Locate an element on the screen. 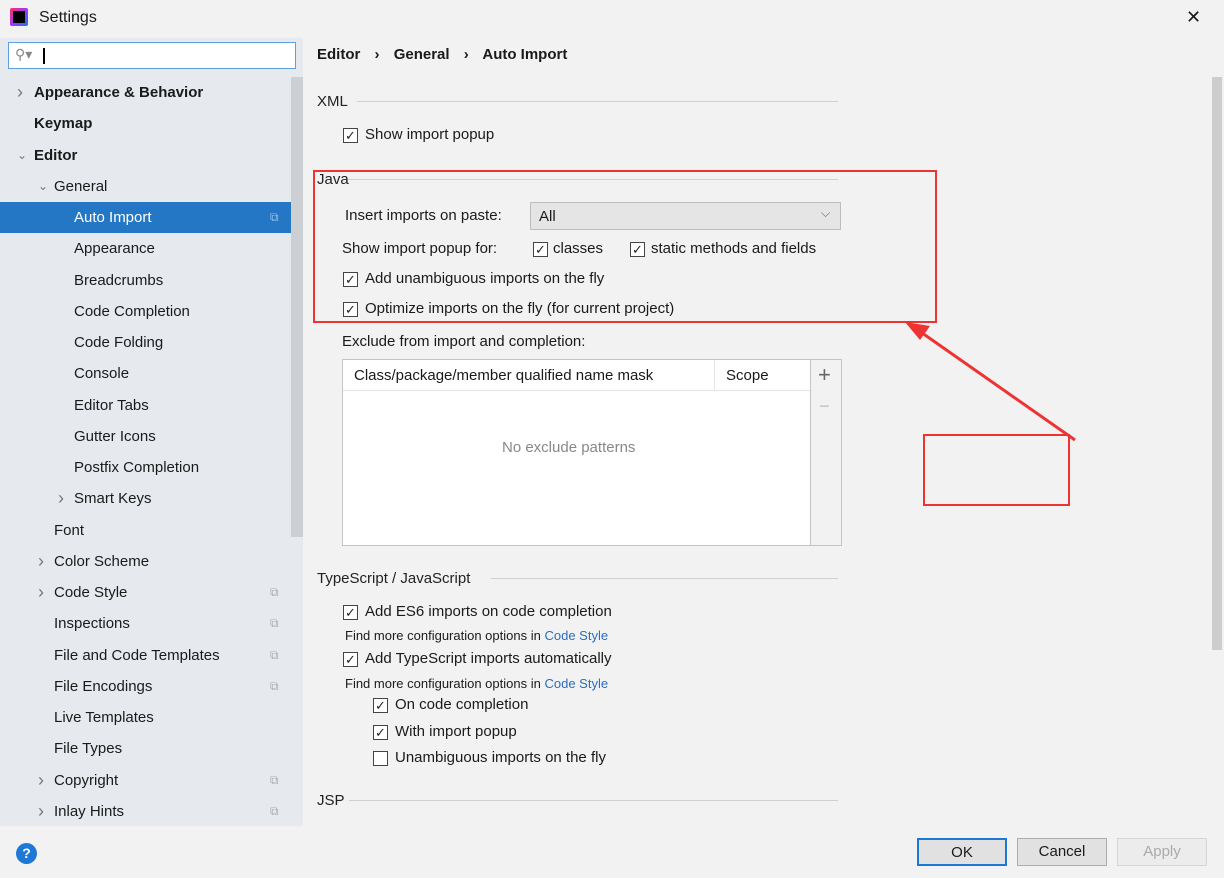  sidebar-item-label: Code Folding is located at coordinates (119, 342).